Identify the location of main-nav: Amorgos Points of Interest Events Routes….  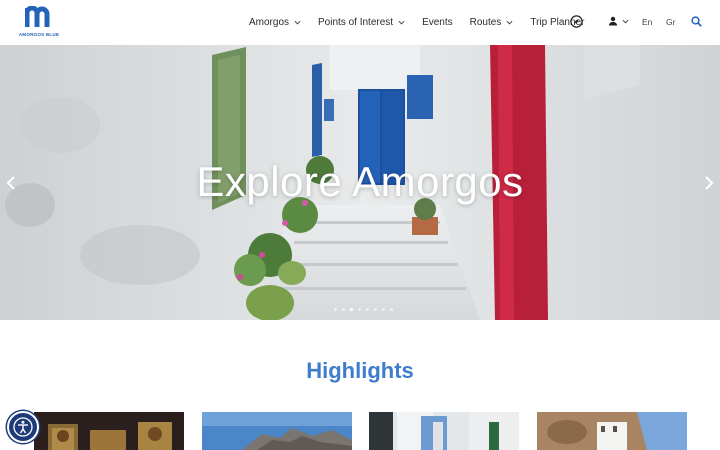
(425, 22).